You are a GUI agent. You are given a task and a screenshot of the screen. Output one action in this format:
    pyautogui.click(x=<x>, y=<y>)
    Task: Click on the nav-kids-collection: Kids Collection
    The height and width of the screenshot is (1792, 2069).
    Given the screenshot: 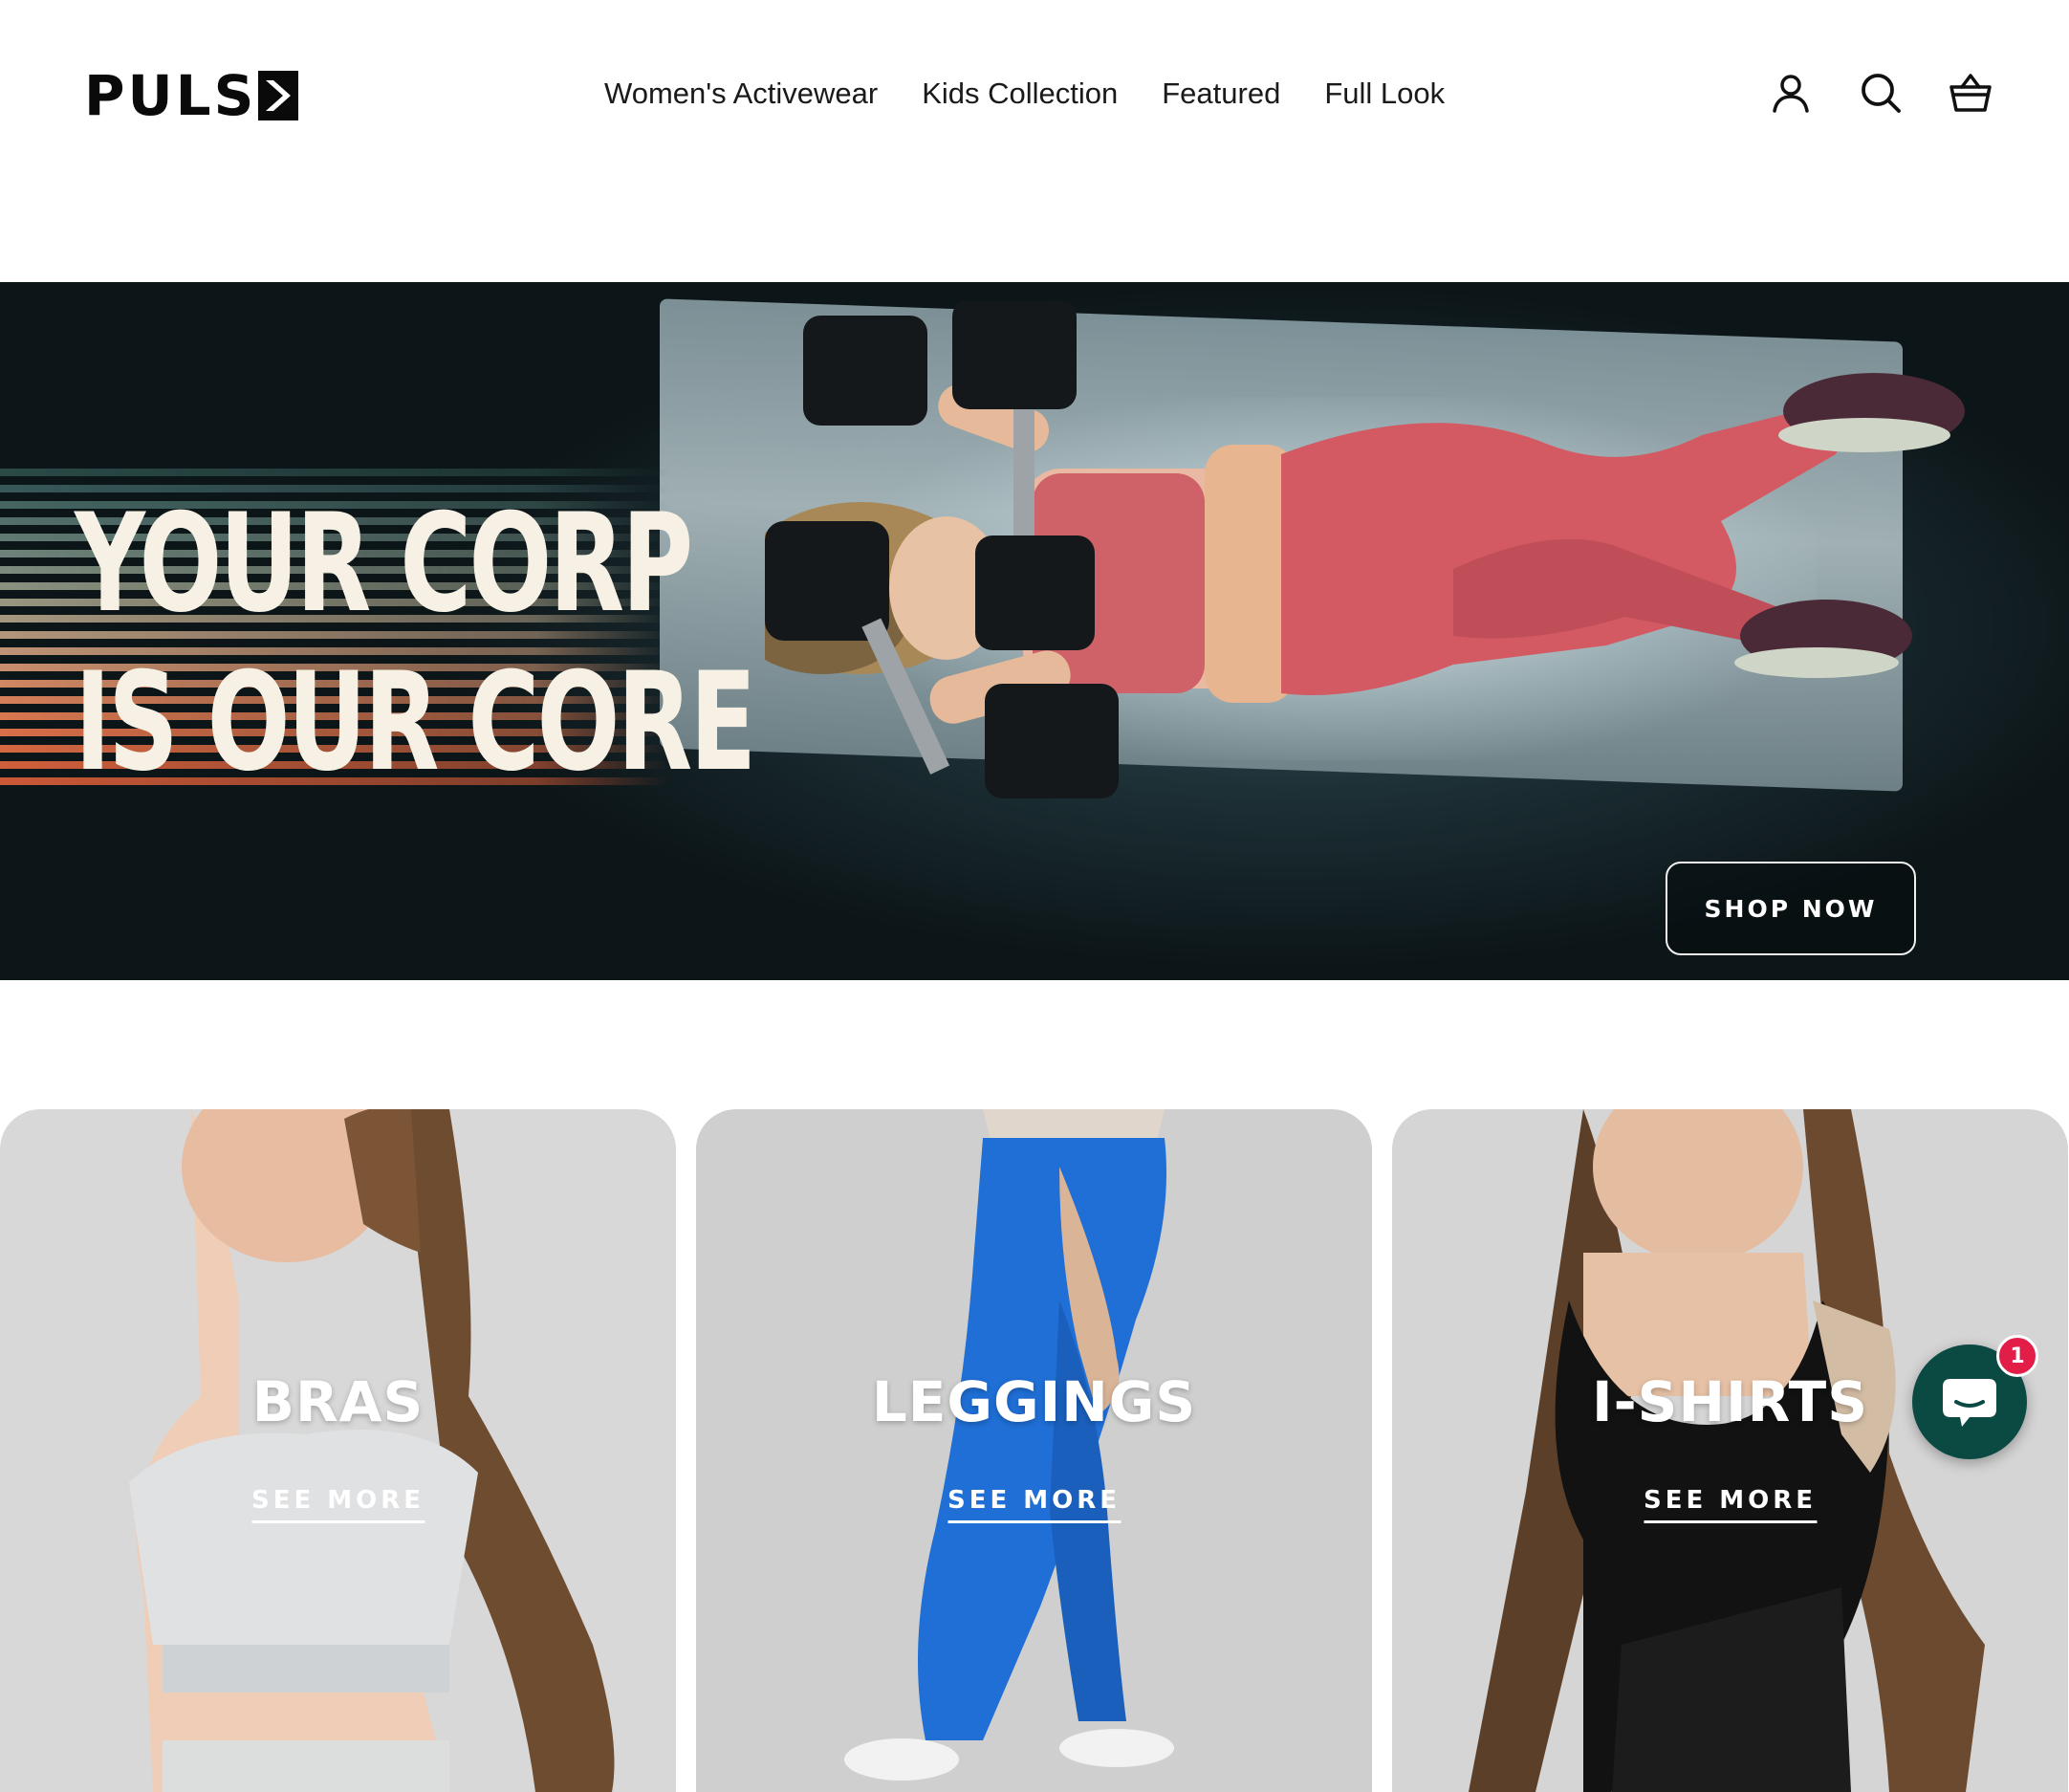 What is the action you would take?
    pyautogui.click(x=1020, y=94)
    